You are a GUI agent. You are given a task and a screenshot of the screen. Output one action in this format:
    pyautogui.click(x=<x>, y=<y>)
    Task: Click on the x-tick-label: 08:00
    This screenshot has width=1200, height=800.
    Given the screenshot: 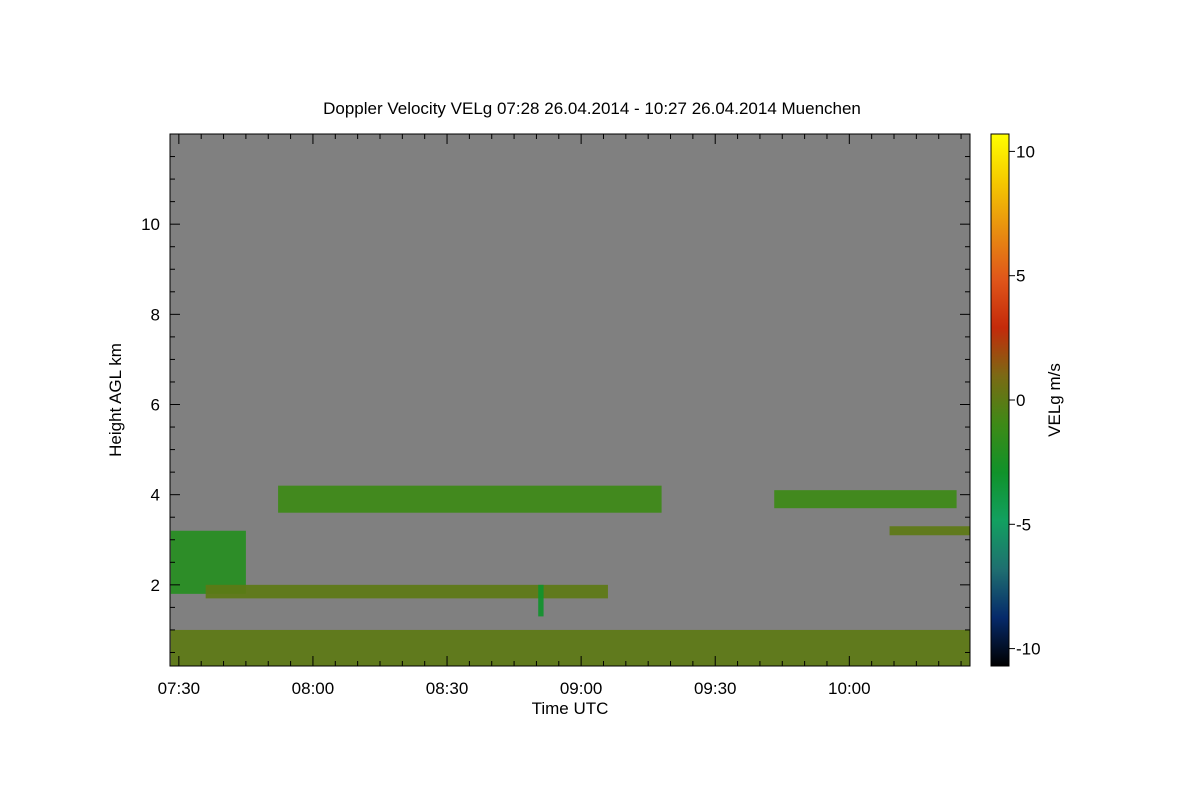 What is the action you would take?
    pyautogui.click(x=313, y=688)
    